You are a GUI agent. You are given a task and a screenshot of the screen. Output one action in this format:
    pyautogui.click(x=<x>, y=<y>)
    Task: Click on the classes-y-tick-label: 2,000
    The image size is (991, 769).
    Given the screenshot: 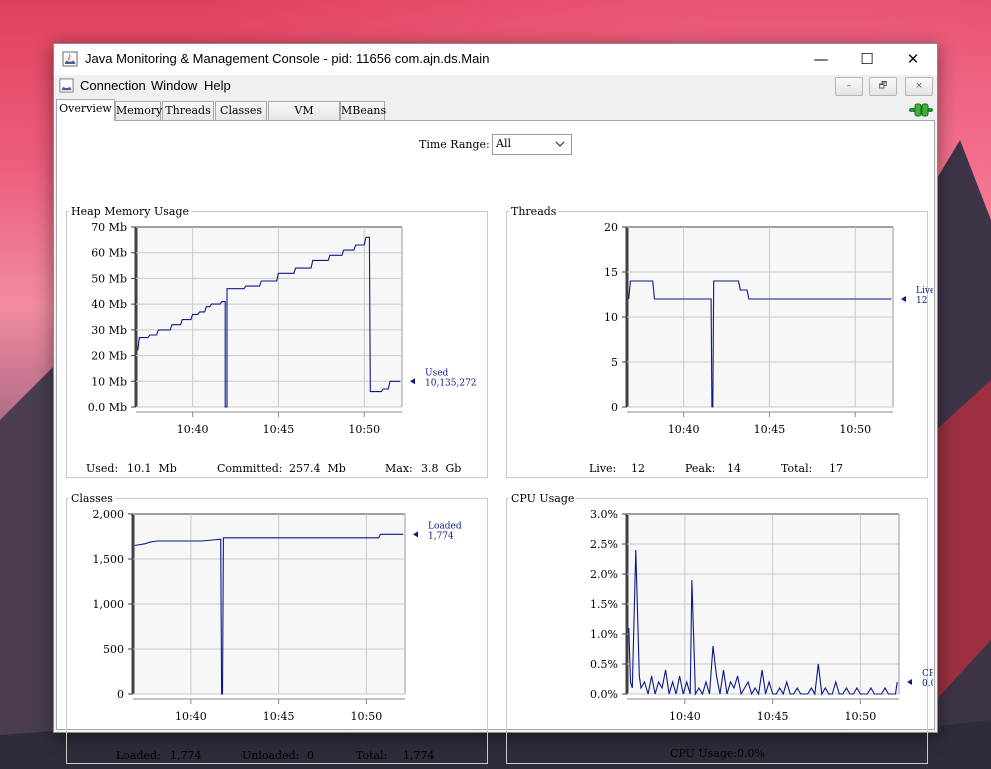 What is the action you would take?
    pyautogui.click(x=109, y=514)
    